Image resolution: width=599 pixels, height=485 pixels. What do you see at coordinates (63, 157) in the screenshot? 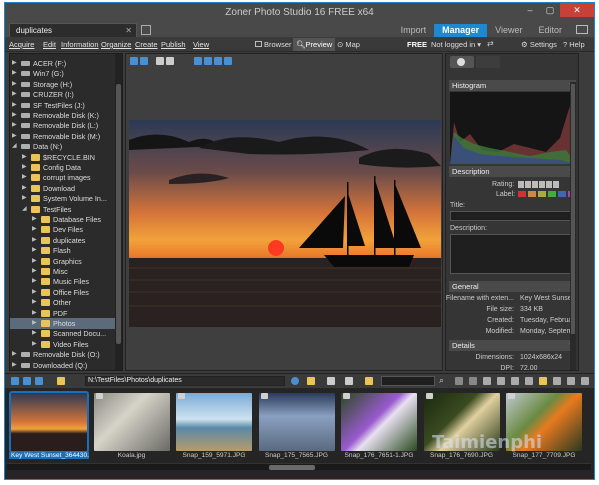
I see `tree-item: ▶ $RECYCLE.BIN` at bounding box center [63, 157].